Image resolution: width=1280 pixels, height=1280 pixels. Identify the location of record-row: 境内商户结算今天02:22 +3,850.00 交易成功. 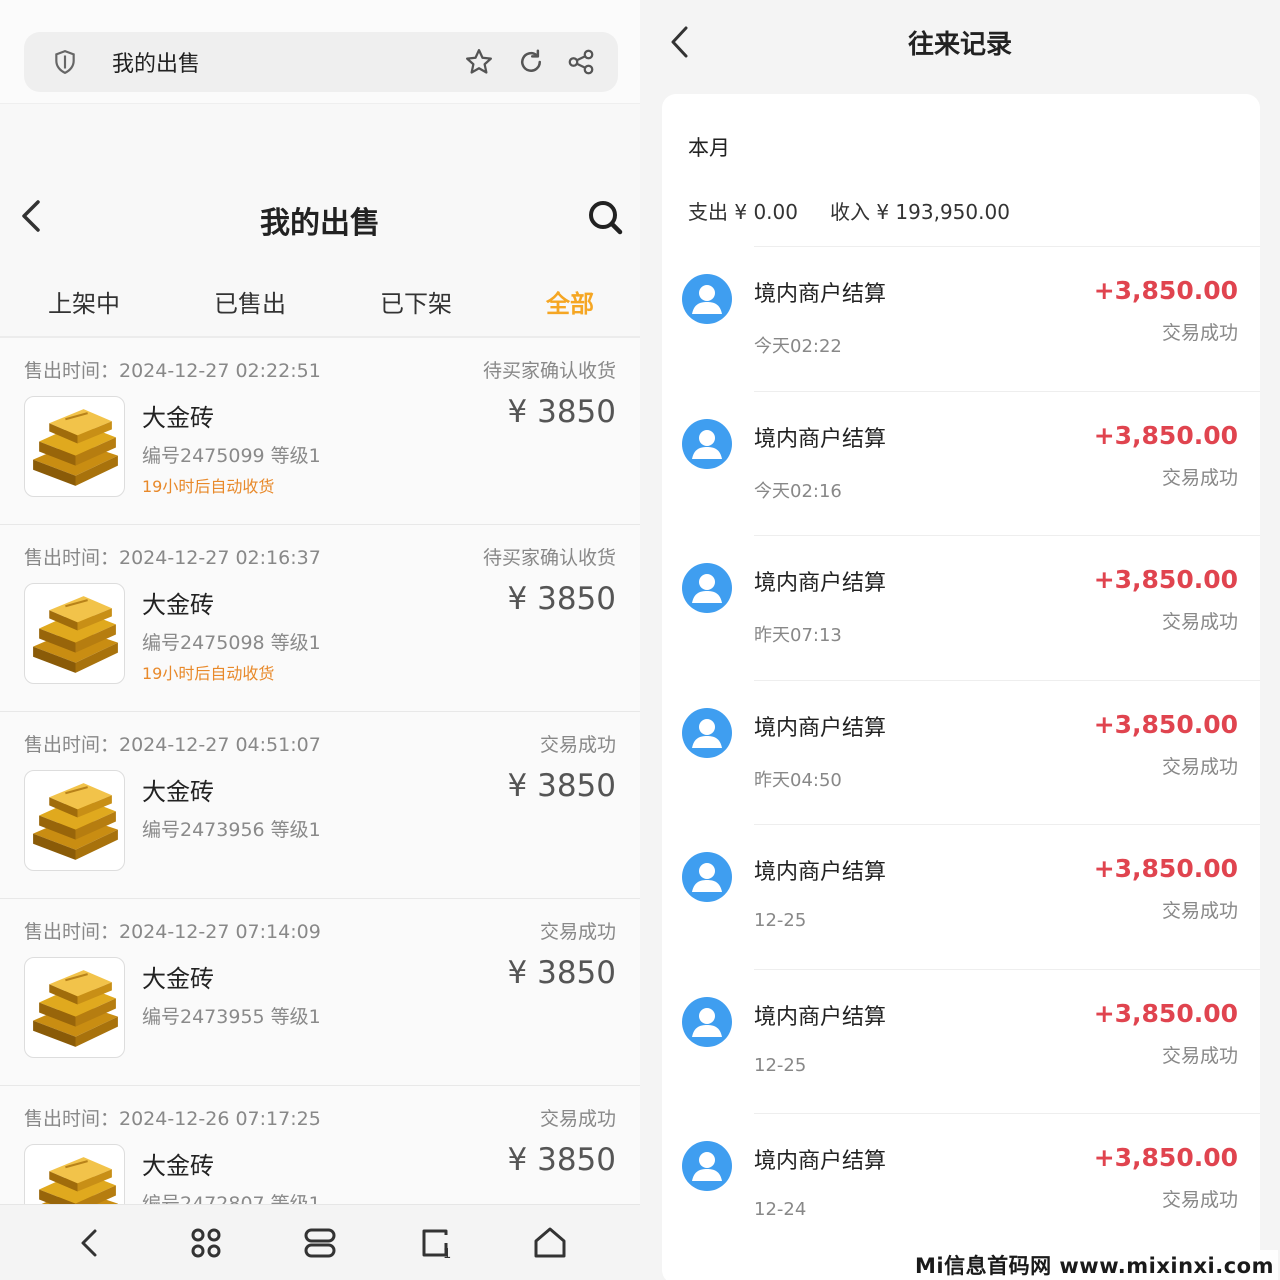
(961, 318).